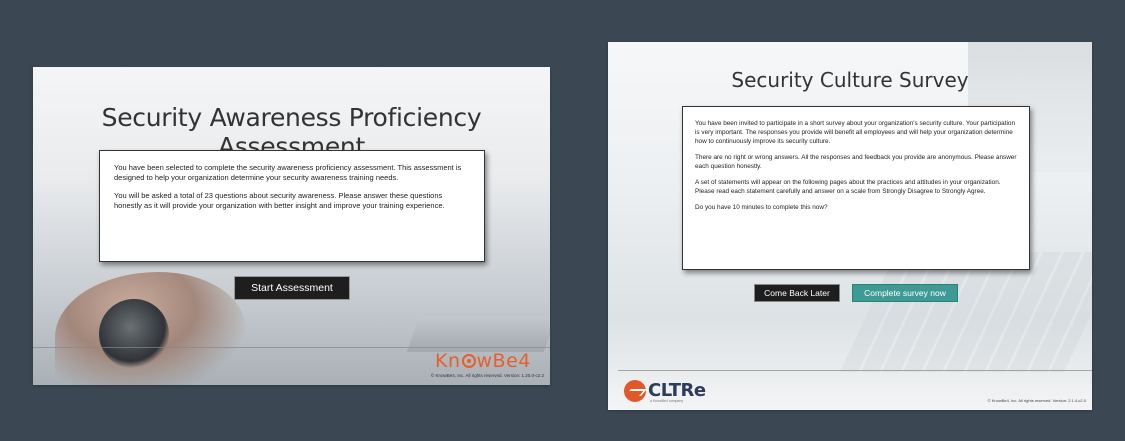 The width and height of the screenshot is (1125, 441). Describe the element at coordinates (966, 312) in the screenshot. I see `keyboard-photo` at that location.